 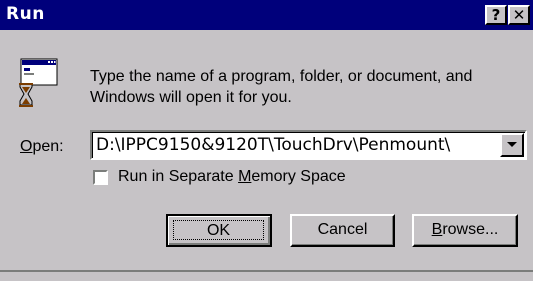 I want to click on separate-memory-checkbox, so click(x=100, y=177).